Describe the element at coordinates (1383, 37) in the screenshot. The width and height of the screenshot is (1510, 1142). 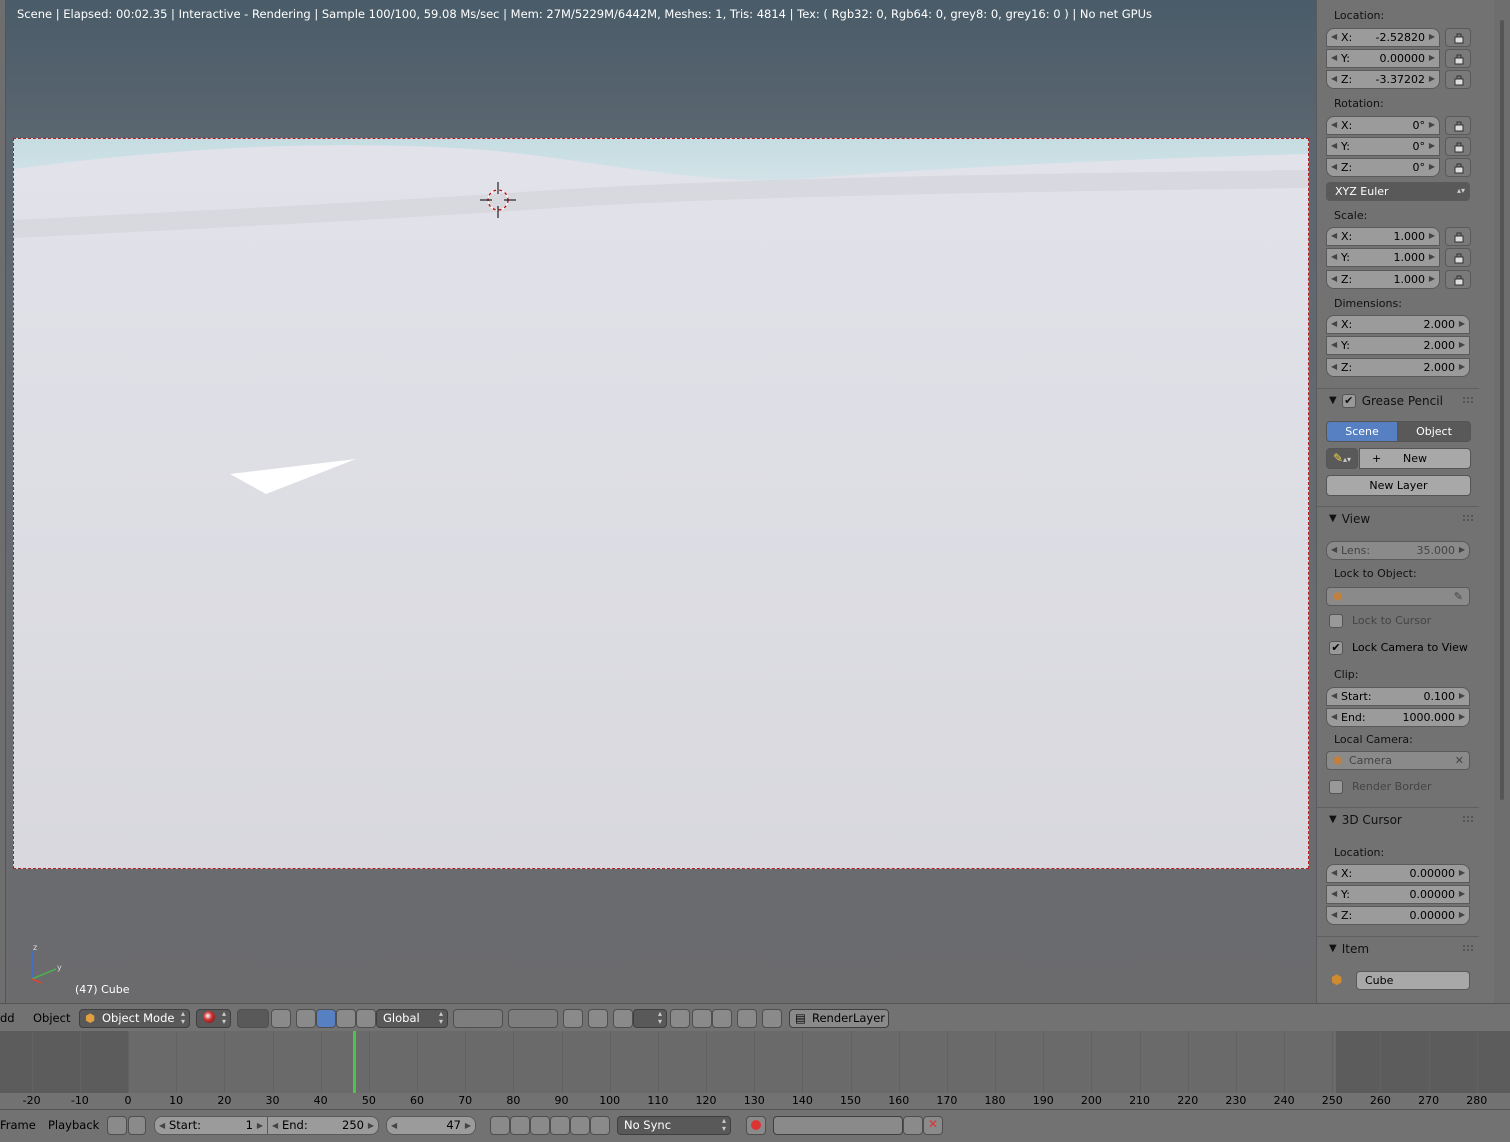
I see `location-x-field: ◀ X: -2.52820 ▶` at that location.